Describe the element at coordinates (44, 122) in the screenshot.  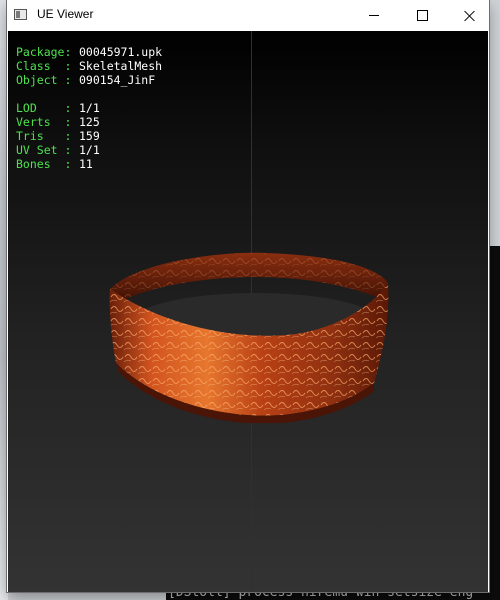
I see `verts-label: Verts :` at that location.